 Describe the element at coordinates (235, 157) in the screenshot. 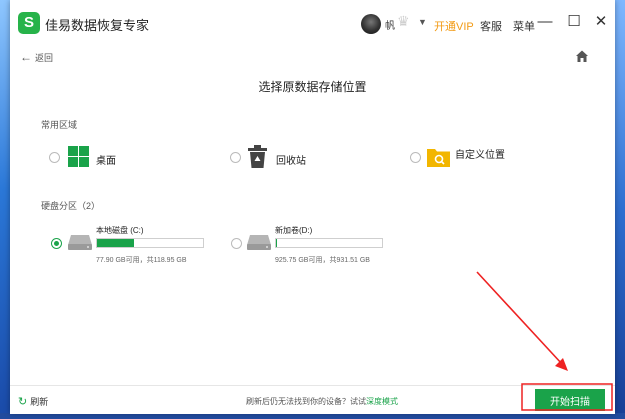

I see `recycle-bin-radio` at that location.